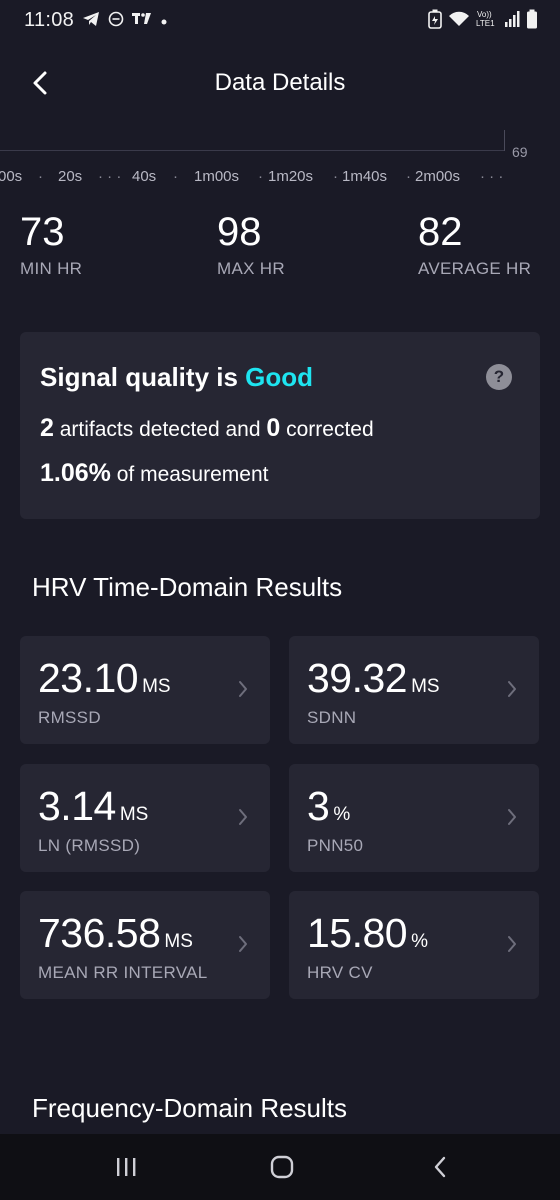 This screenshot has width=560, height=1200. What do you see at coordinates (89, 845) in the screenshot?
I see `metric-label: LN (RMSSD)` at bounding box center [89, 845].